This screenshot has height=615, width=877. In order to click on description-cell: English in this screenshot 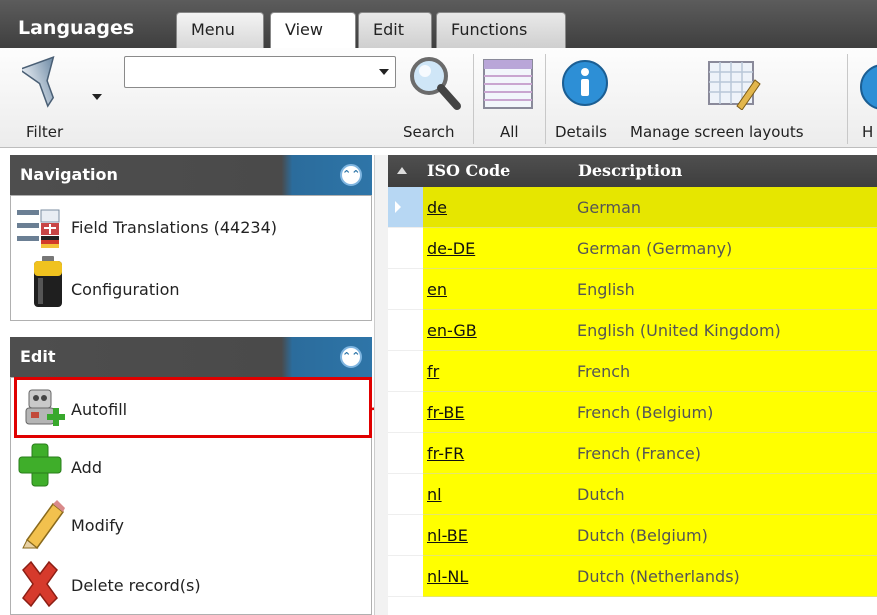, I will do `click(606, 289)`.